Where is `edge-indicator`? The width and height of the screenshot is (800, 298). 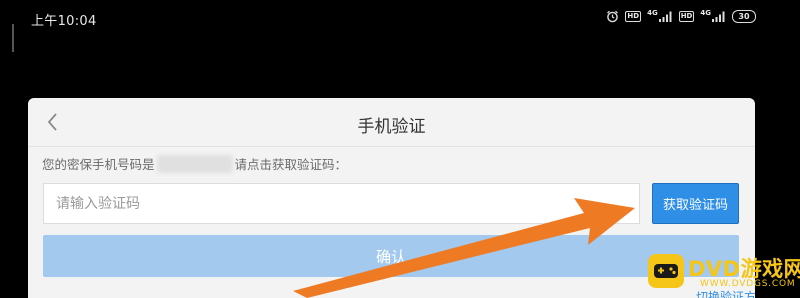 edge-indicator is located at coordinates (13, 38).